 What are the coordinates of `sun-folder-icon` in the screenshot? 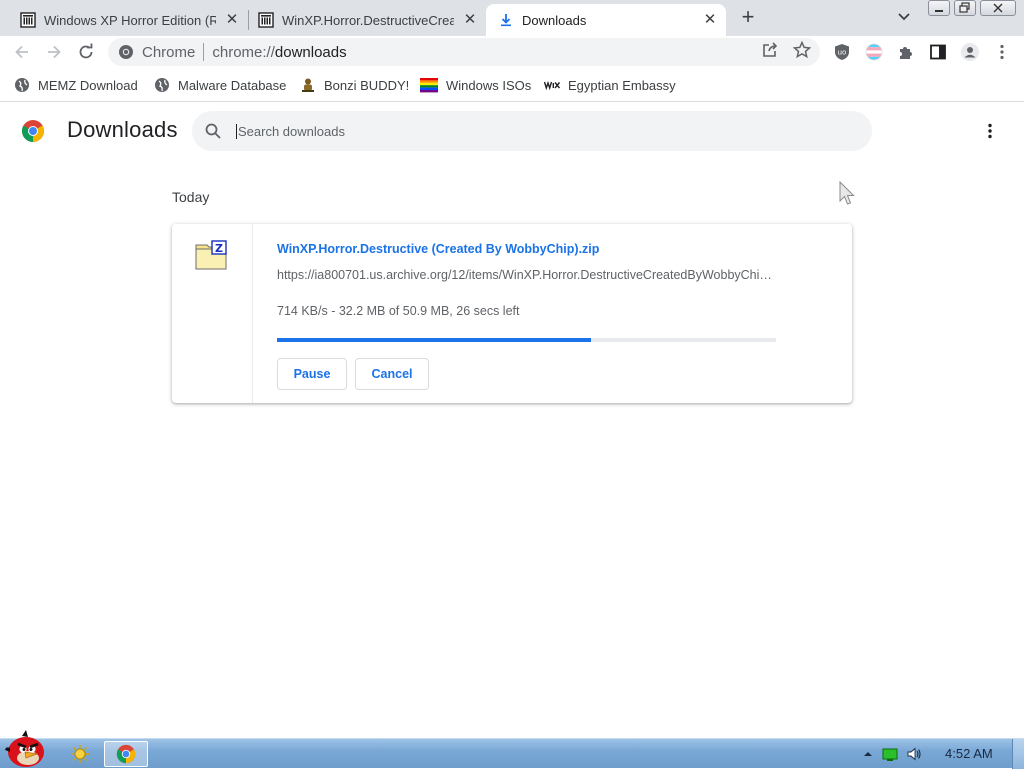 It's located at (80, 754).